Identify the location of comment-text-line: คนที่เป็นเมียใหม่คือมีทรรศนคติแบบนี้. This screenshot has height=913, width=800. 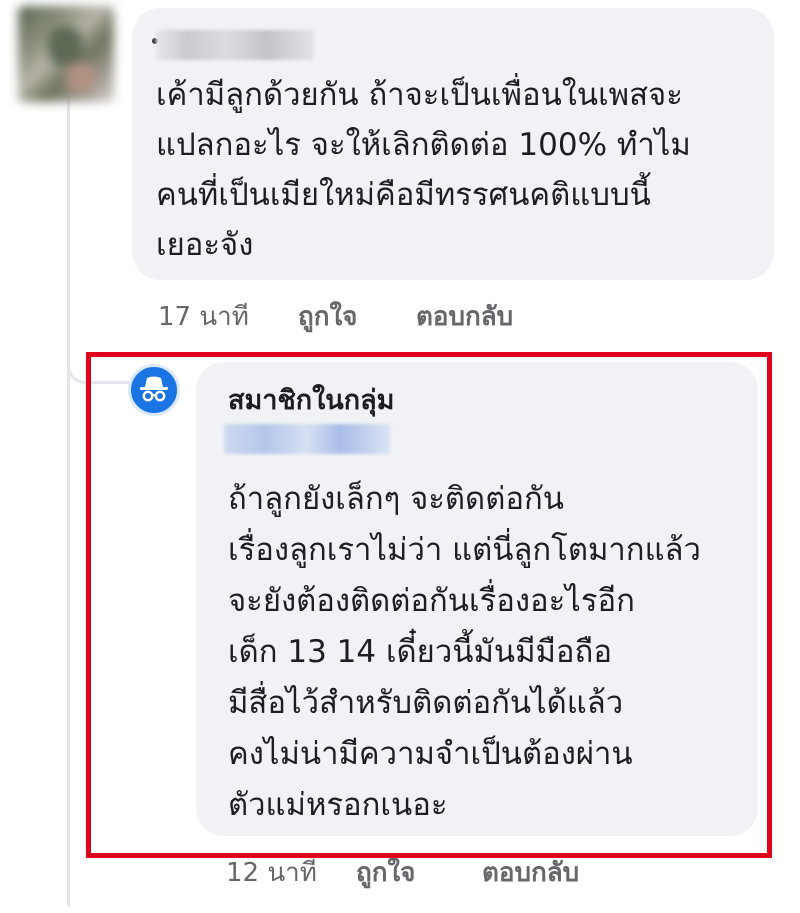
(403, 195).